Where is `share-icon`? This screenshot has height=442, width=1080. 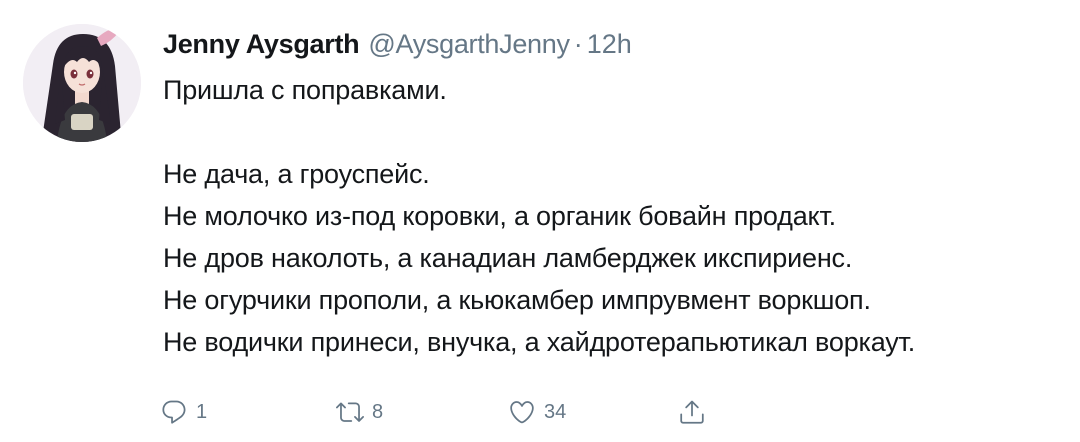
share-icon is located at coordinates (692, 412).